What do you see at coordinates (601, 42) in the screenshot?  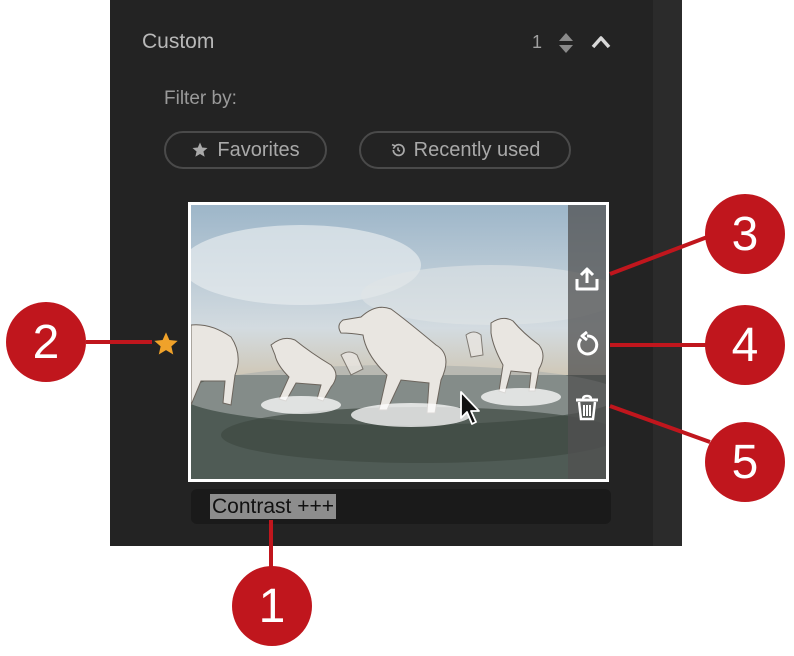 I see `collapse-chevron-icon` at bounding box center [601, 42].